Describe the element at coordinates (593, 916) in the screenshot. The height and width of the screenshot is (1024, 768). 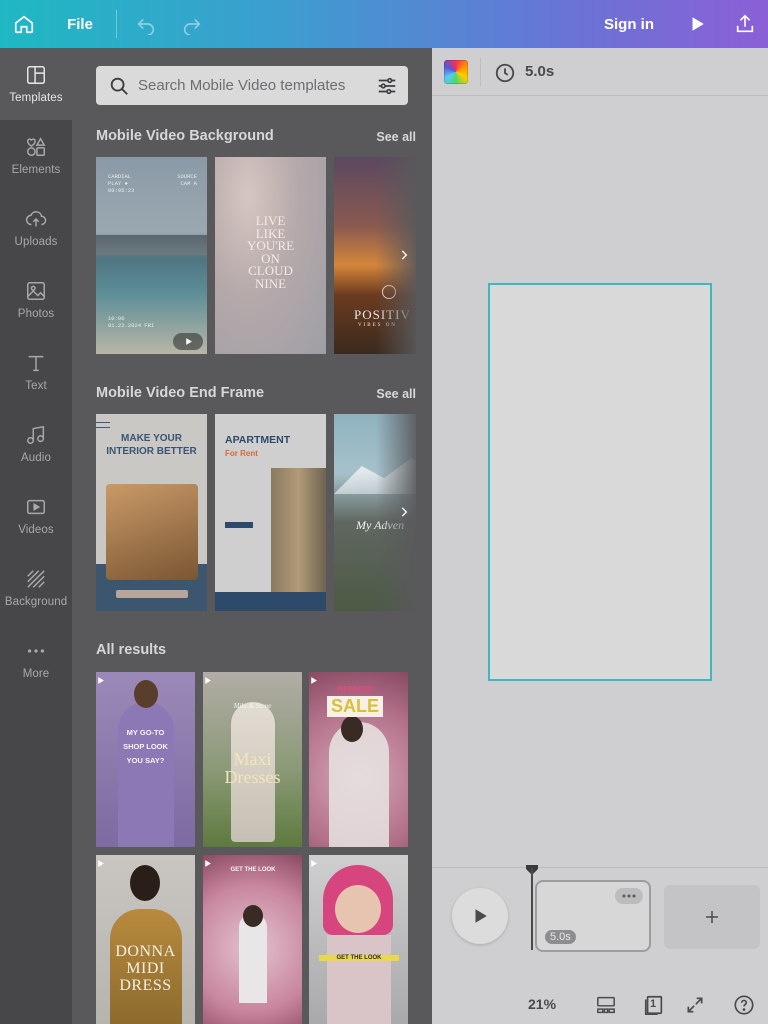
I see `timeline-clip: 5.0s` at that location.